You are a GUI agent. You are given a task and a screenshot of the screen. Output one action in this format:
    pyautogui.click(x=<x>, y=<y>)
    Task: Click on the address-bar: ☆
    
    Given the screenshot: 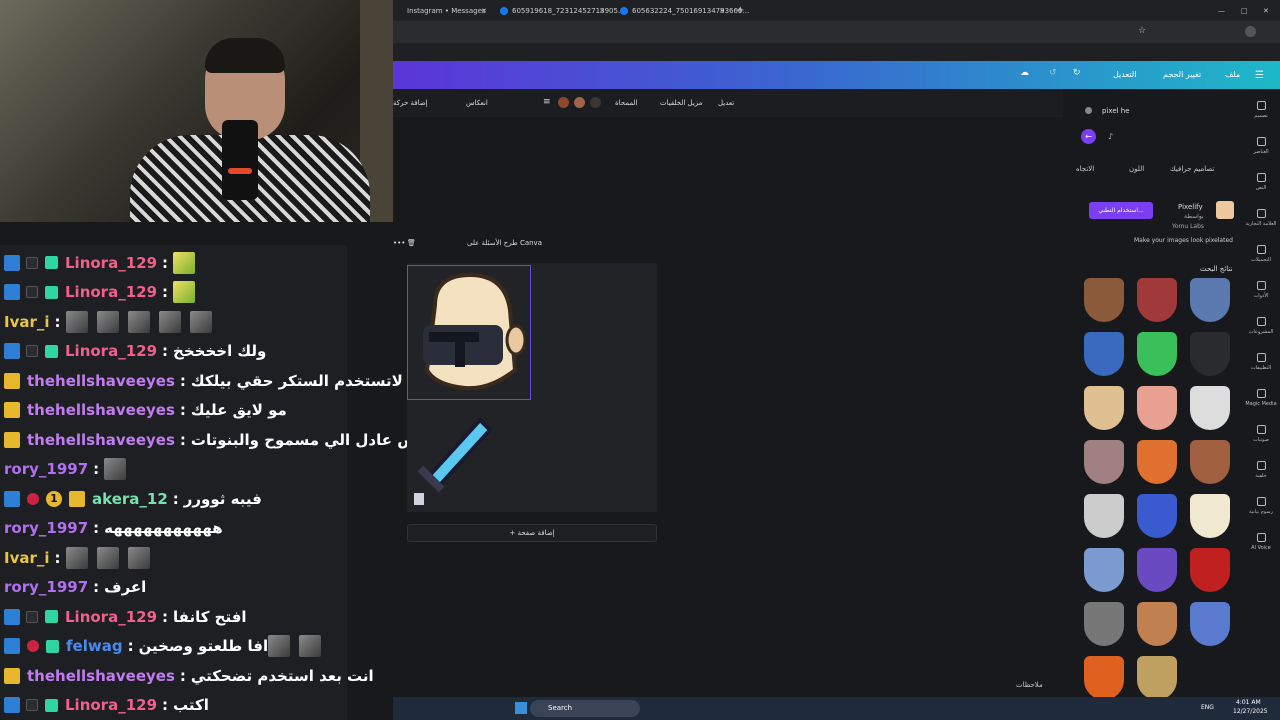 What is the action you would take?
    pyautogui.click(x=836, y=32)
    